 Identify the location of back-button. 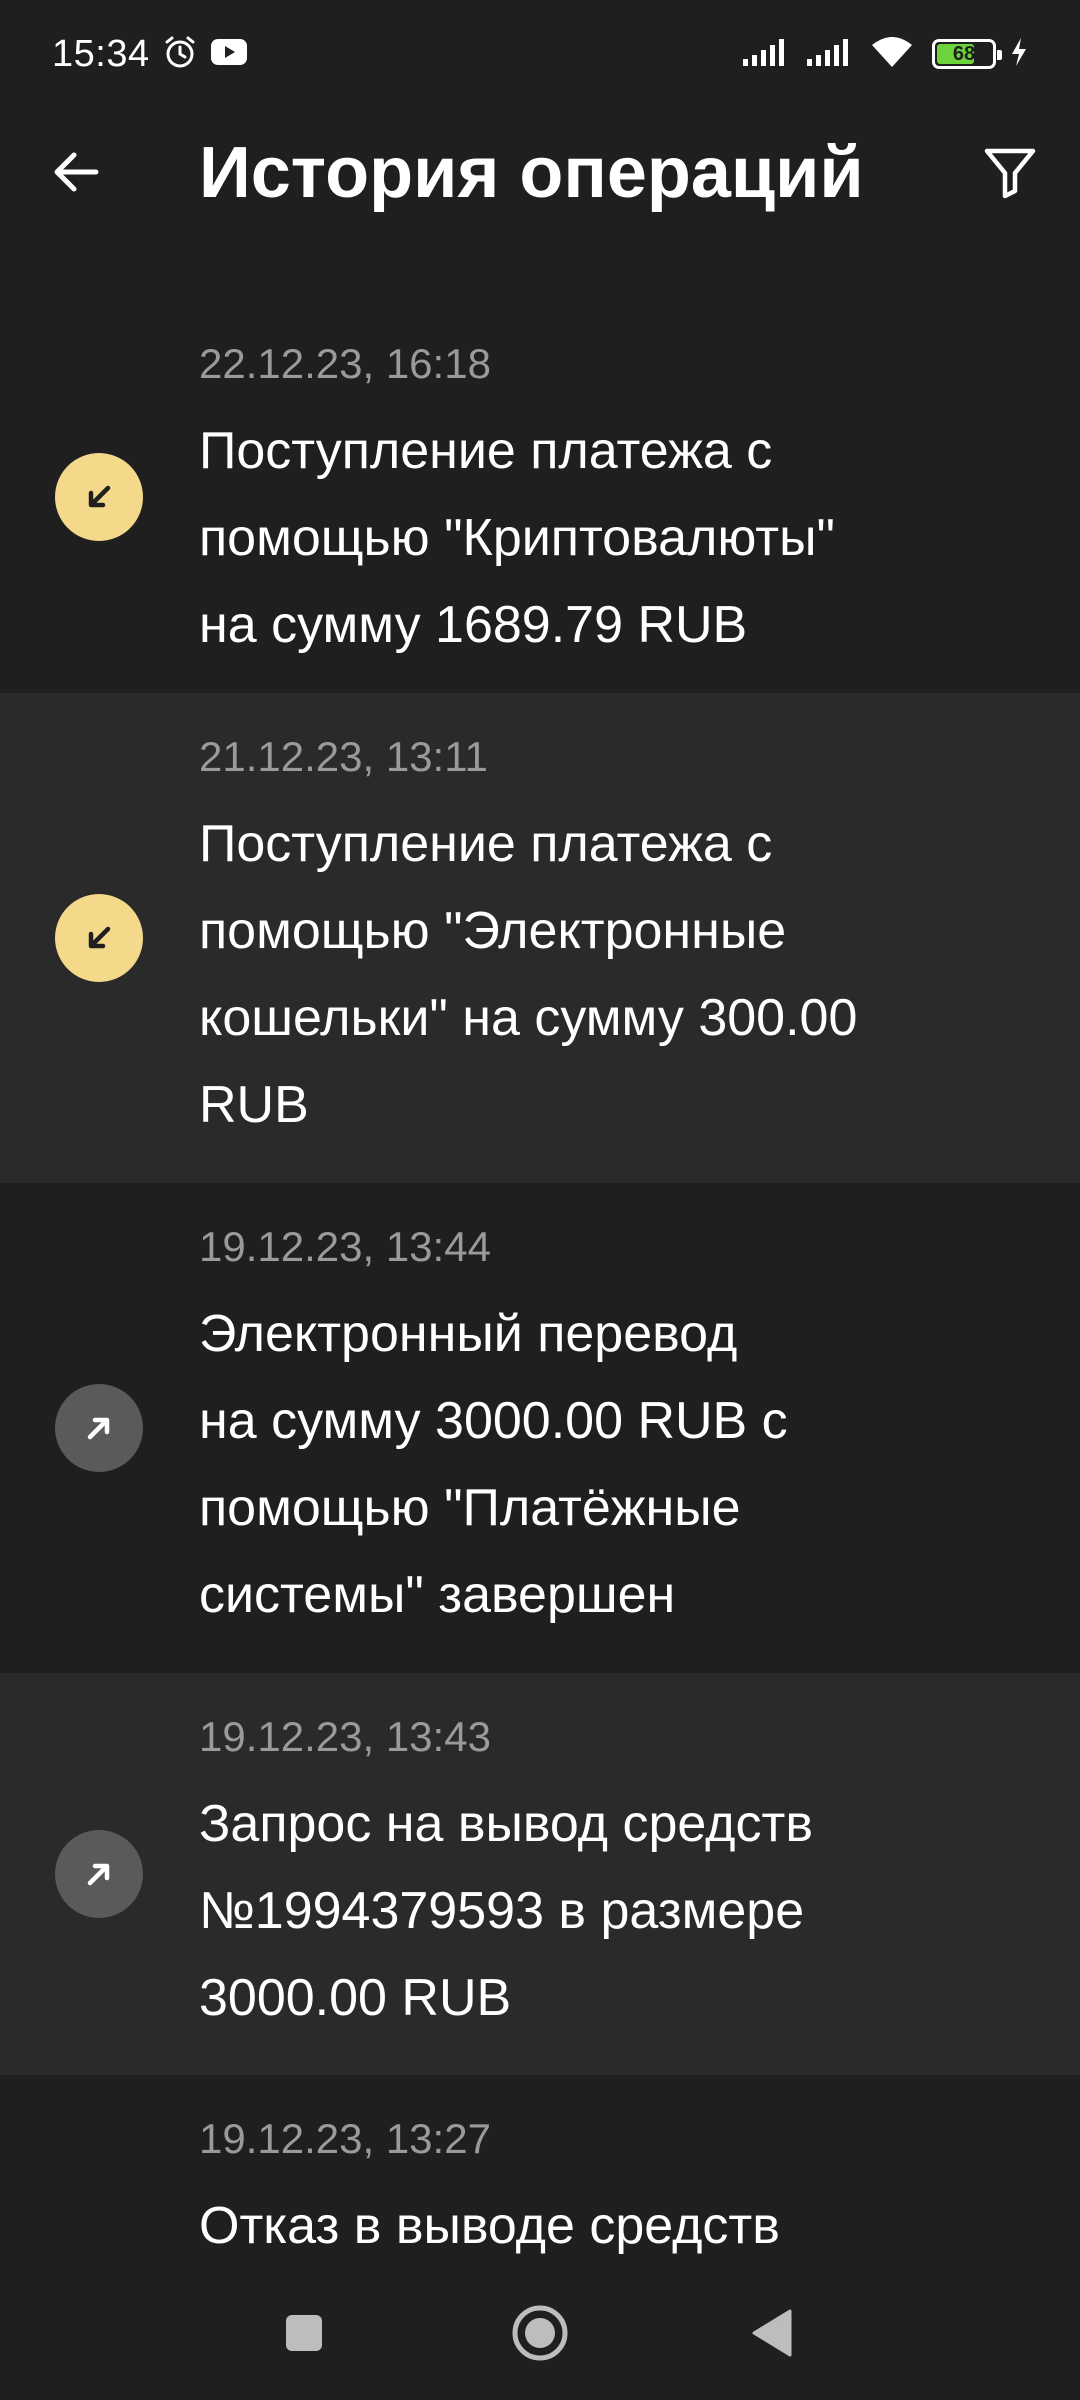
(76, 174).